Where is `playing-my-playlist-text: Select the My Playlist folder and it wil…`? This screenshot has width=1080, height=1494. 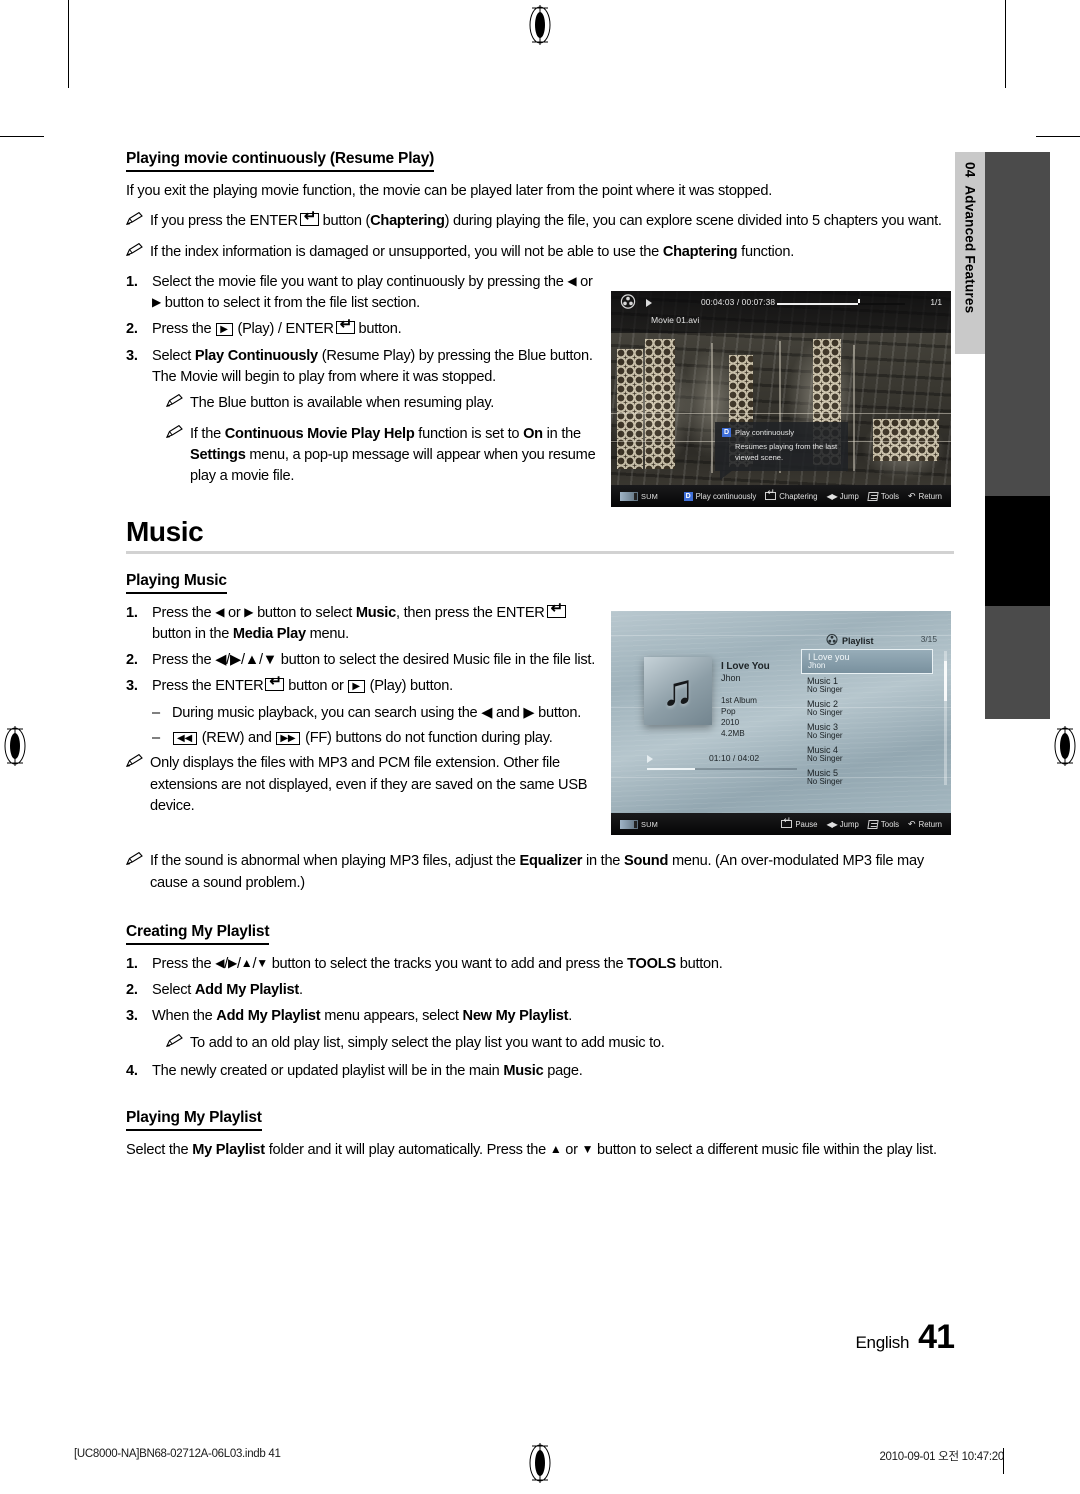
playing-my-playlist-text: Select the My Playlist folder and it wil… is located at coordinates (531, 1150).